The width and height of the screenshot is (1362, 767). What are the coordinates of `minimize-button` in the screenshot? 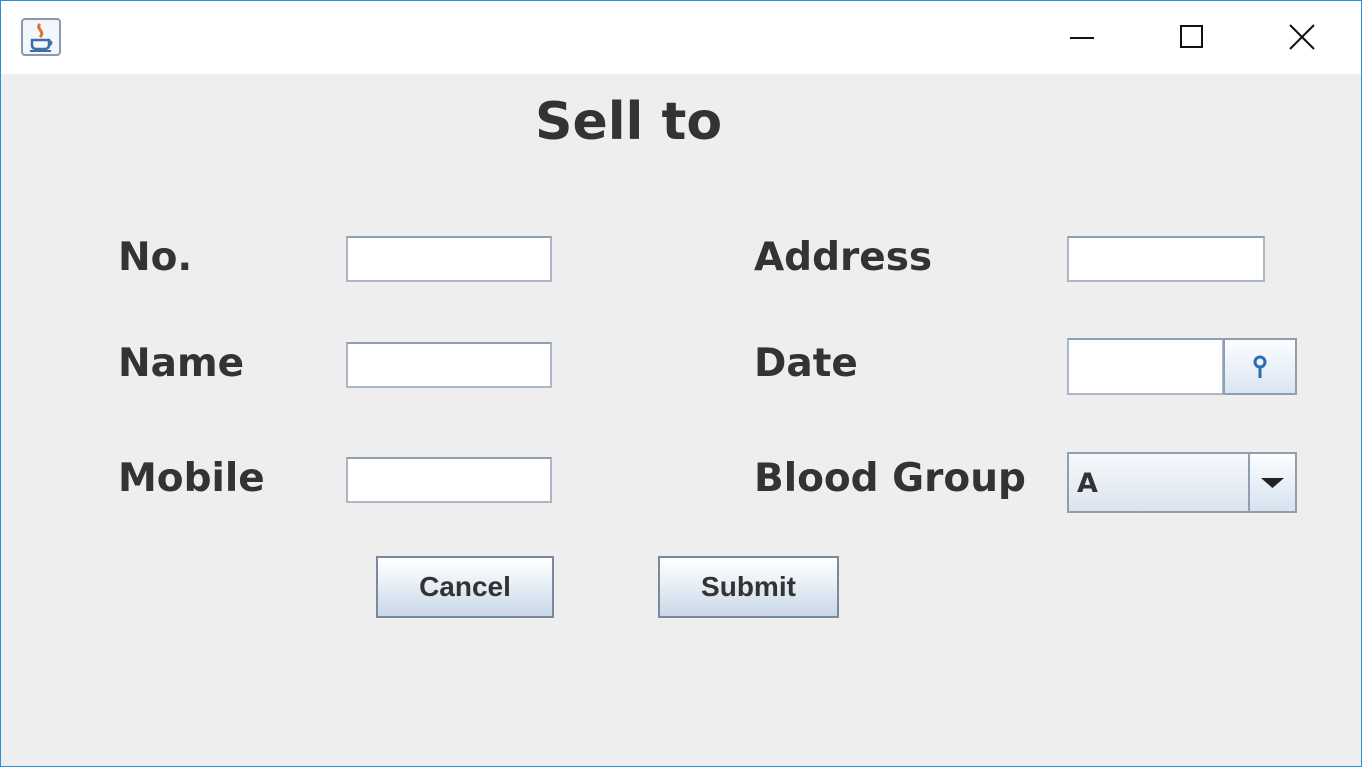 It's located at (1082, 37).